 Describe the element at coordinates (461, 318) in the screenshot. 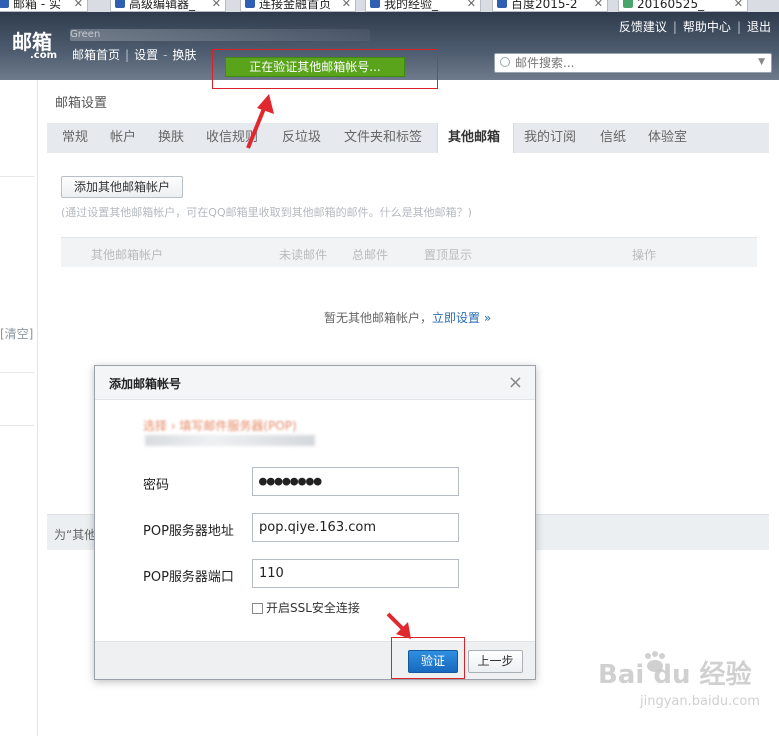

I see `setup-now-link: 立即设置 »` at that location.